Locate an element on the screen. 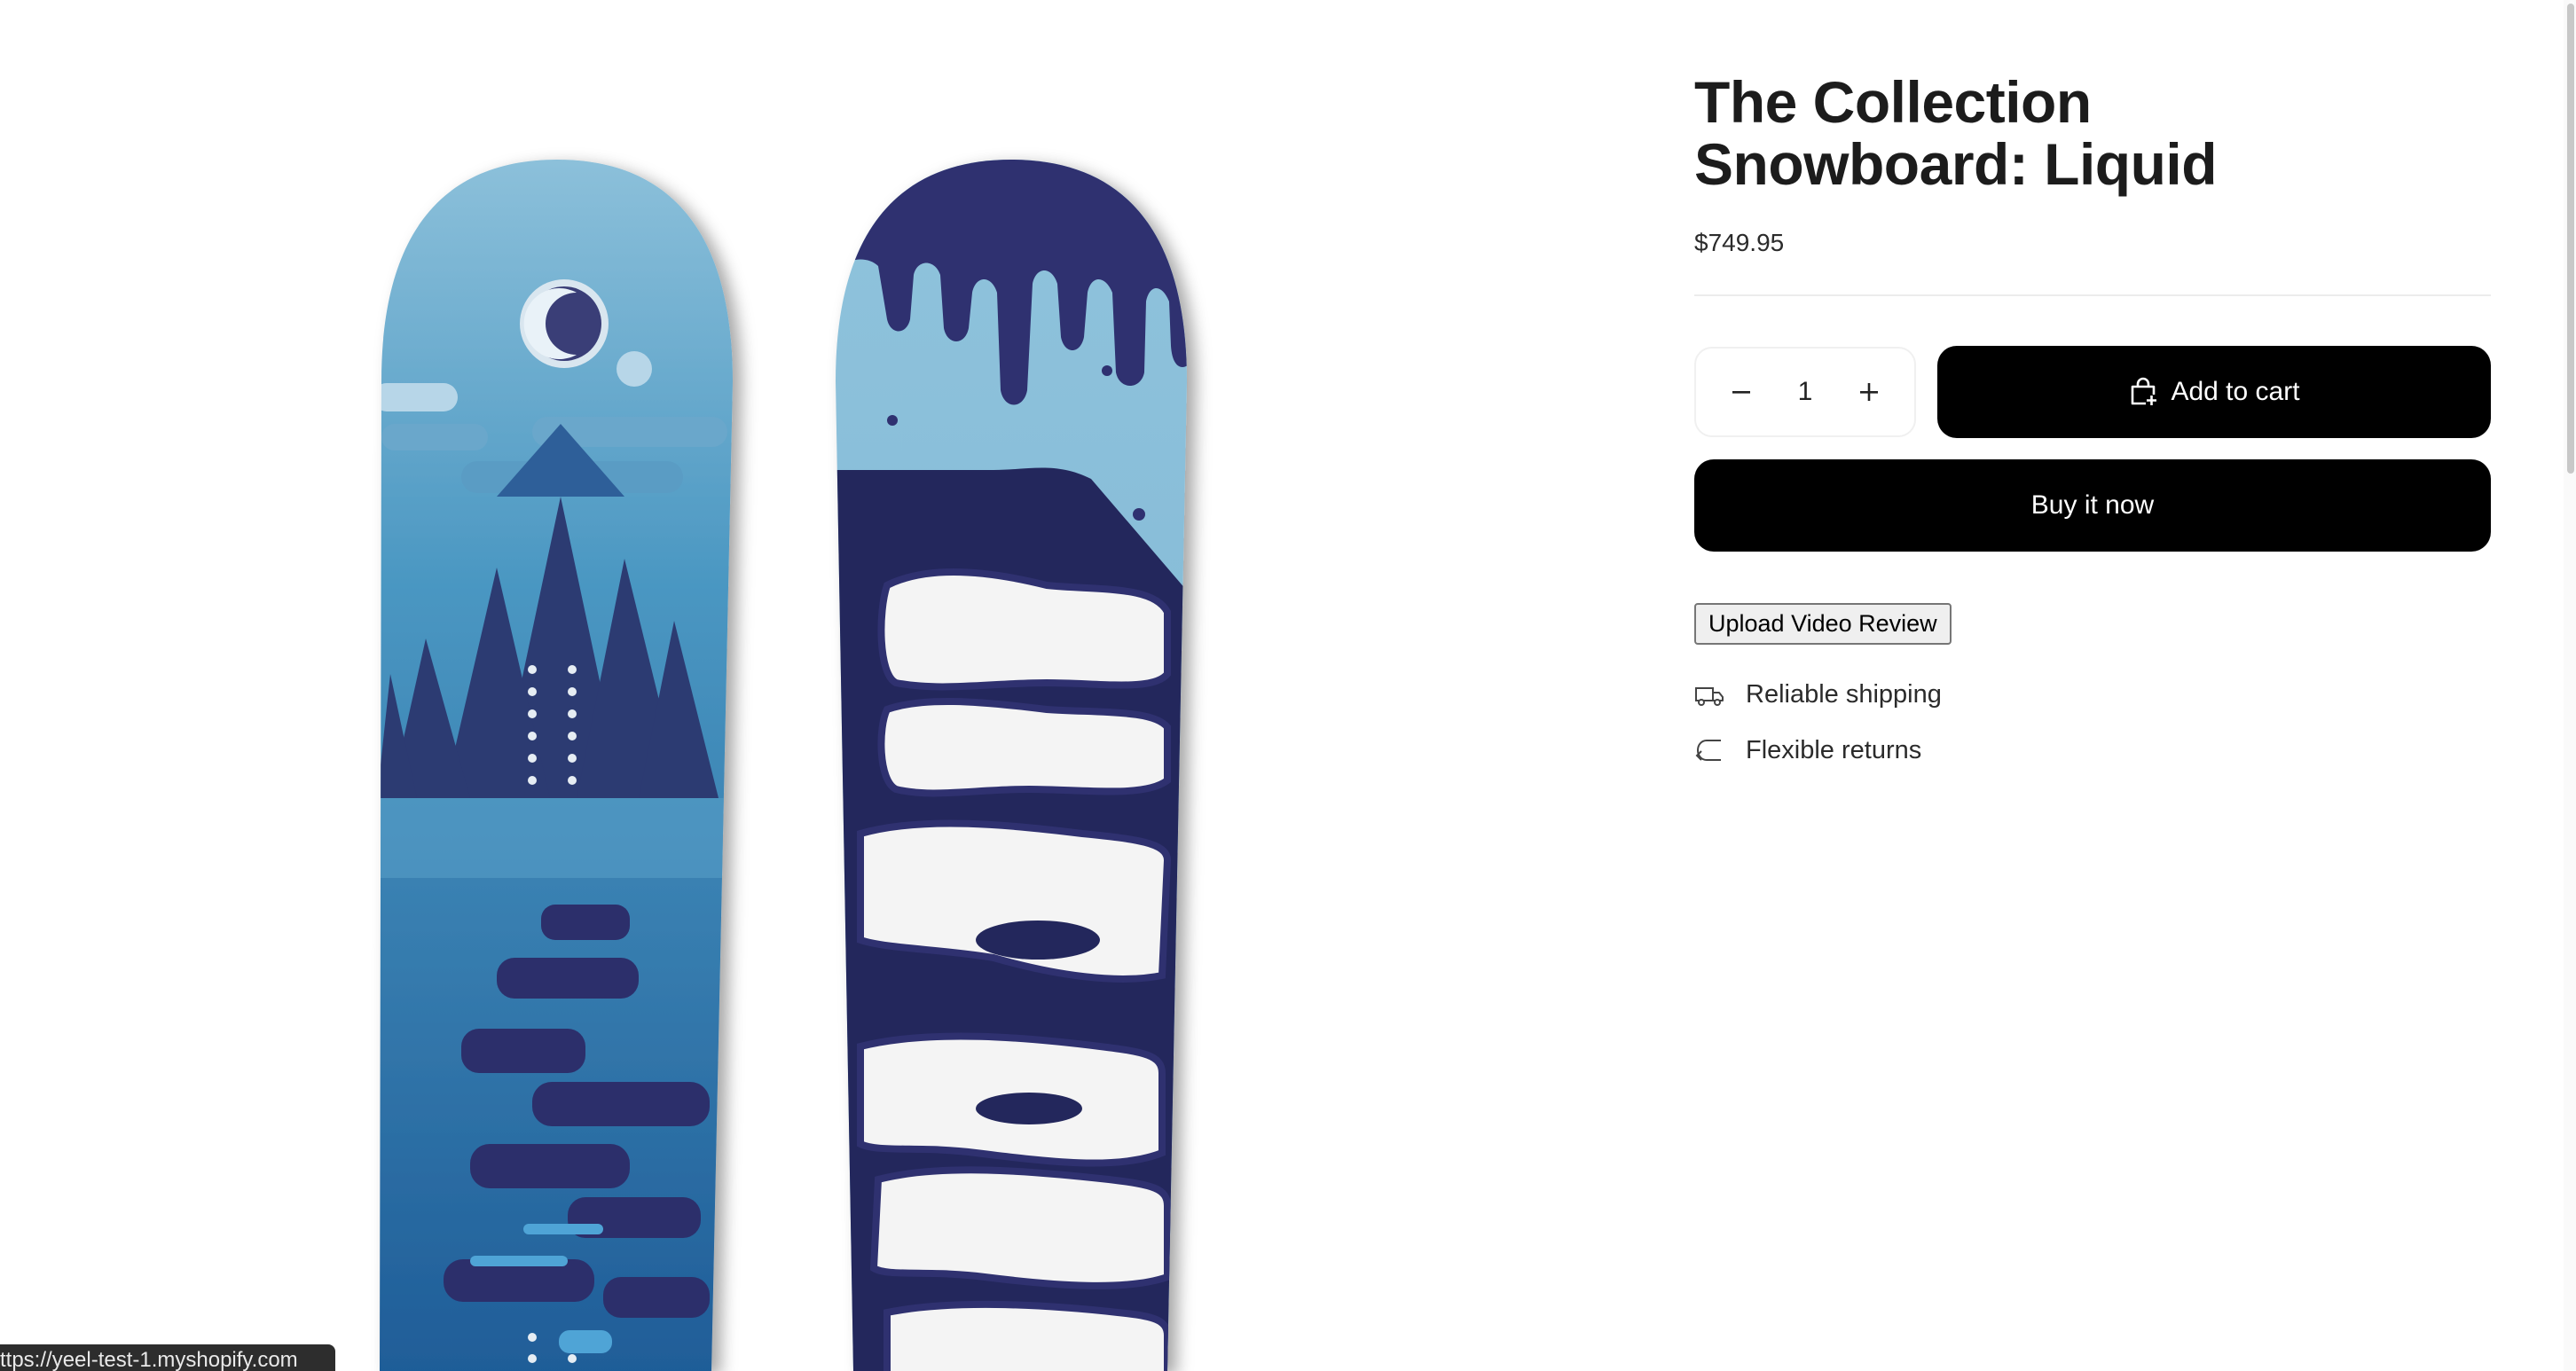 This screenshot has width=2576, height=1371. quantity-decrease-button is located at coordinates (1741, 392).